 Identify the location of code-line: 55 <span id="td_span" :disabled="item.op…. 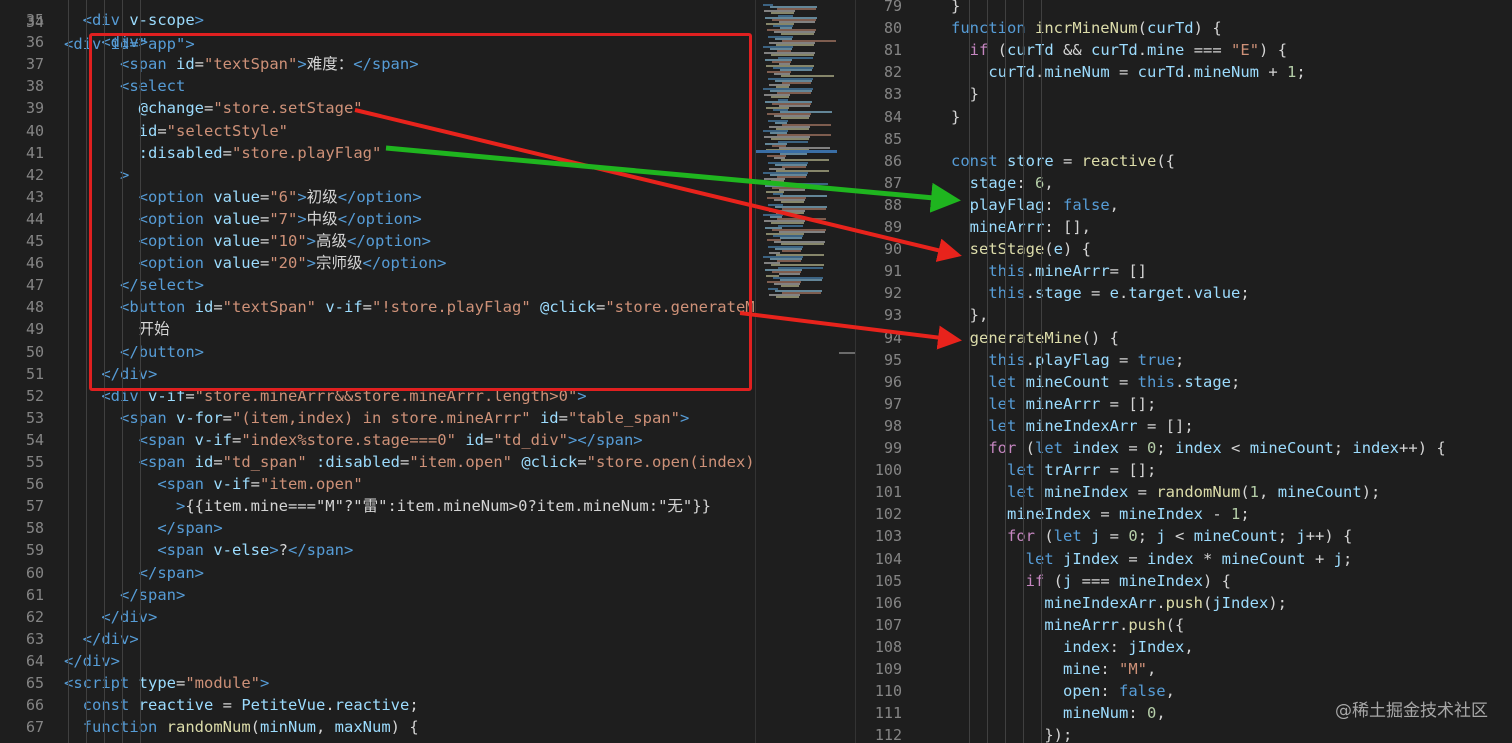
(377, 462).